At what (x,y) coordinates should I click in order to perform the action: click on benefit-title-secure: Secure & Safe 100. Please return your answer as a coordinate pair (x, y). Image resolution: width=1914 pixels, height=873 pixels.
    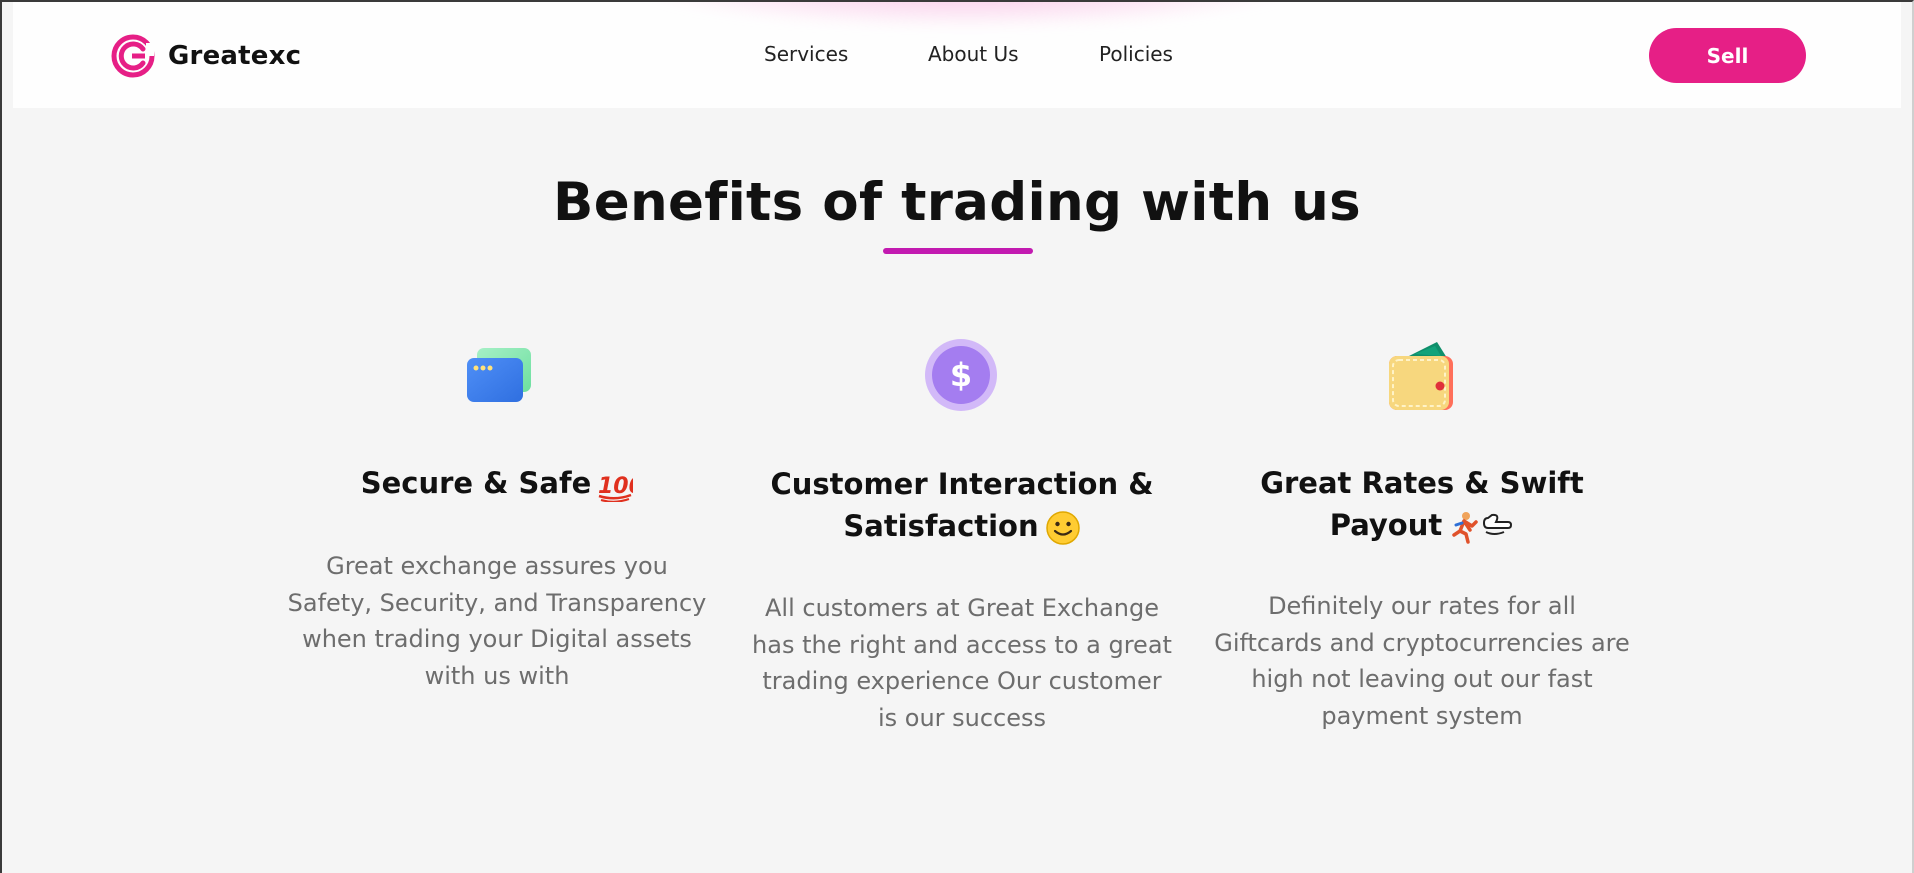
    Looking at the image, I should click on (497, 483).